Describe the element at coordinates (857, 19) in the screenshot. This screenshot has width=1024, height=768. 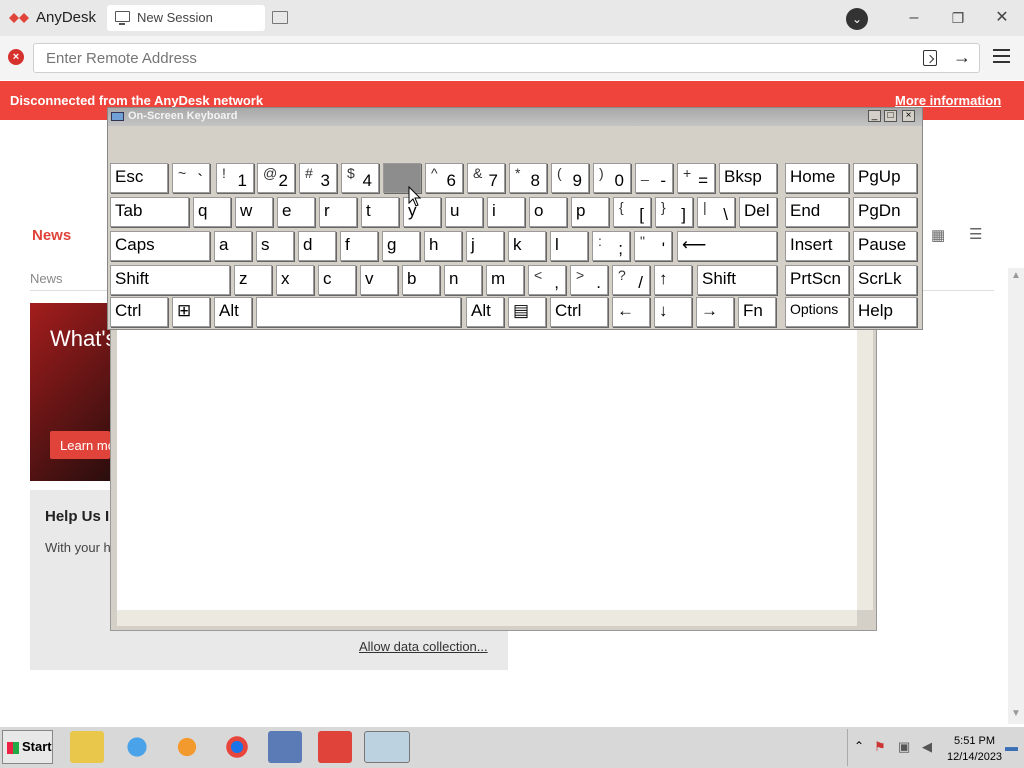
I see `account-icon: ⌄` at that location.